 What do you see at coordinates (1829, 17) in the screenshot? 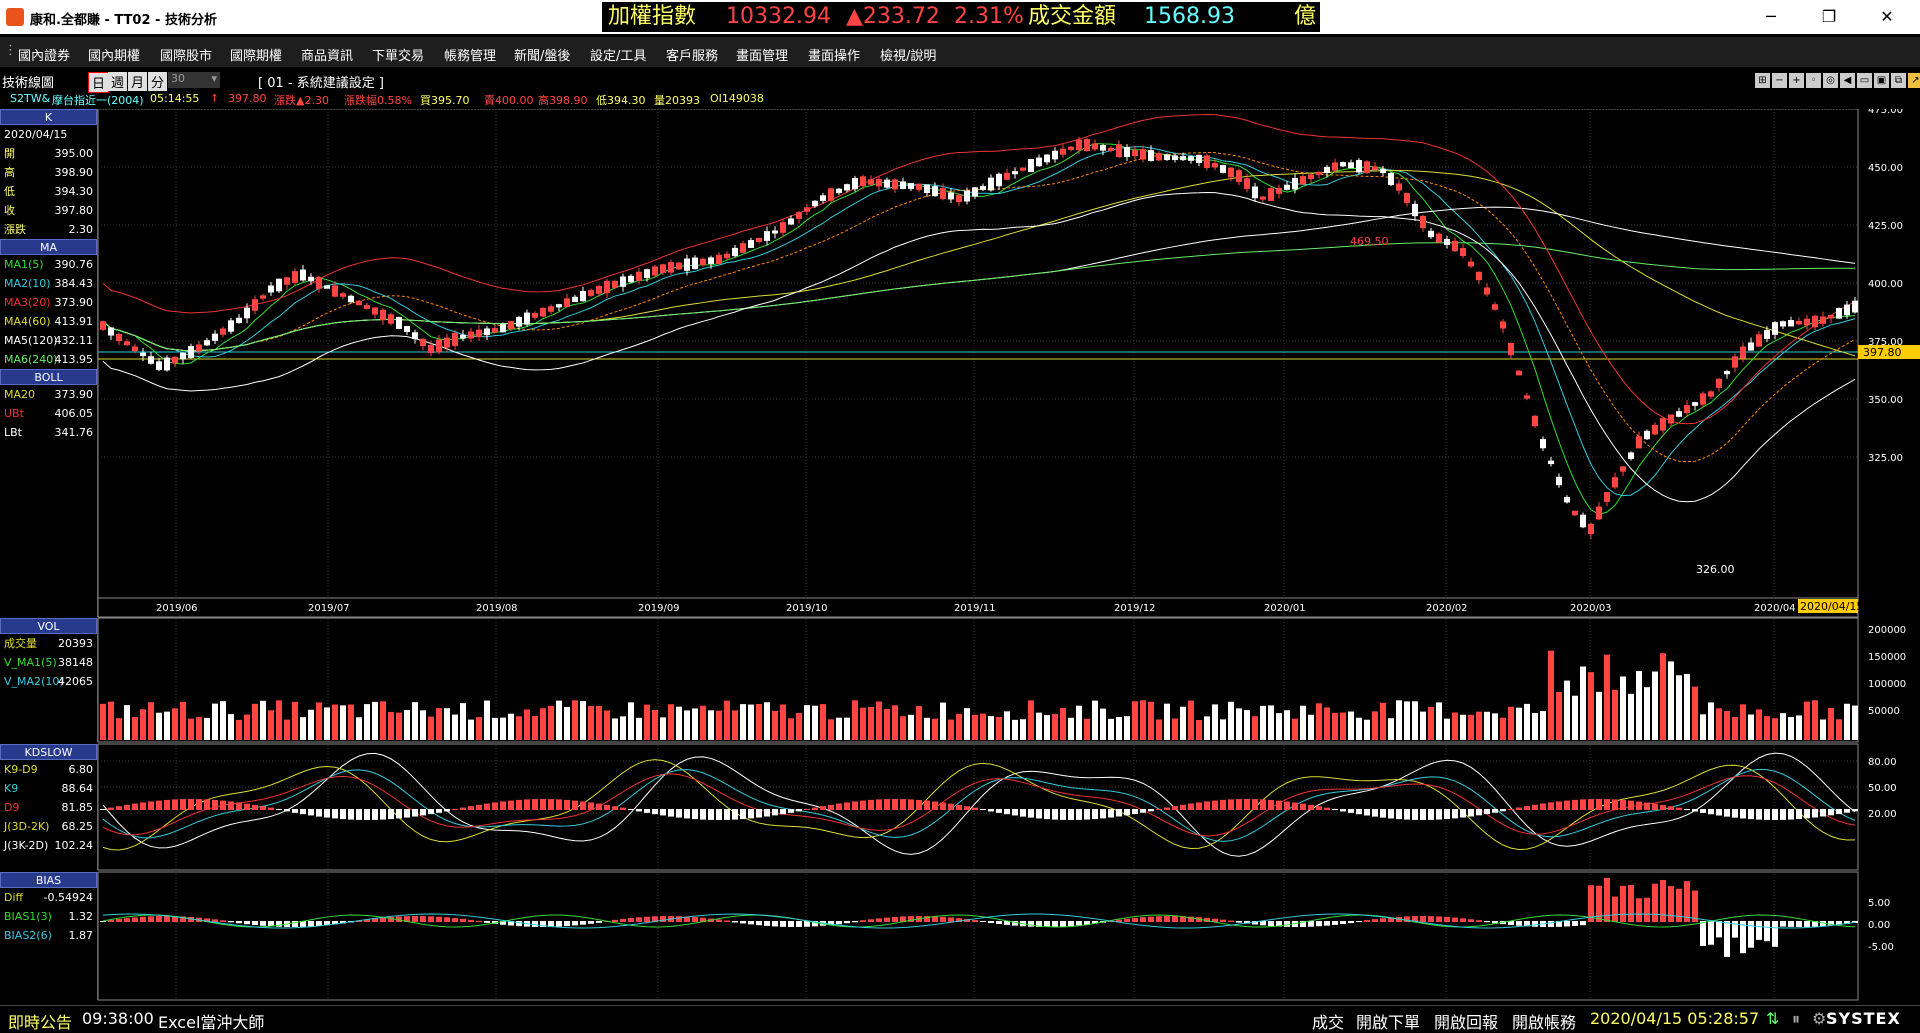
I see `restore-icon: ❐` at bounding box center [1829, 17].